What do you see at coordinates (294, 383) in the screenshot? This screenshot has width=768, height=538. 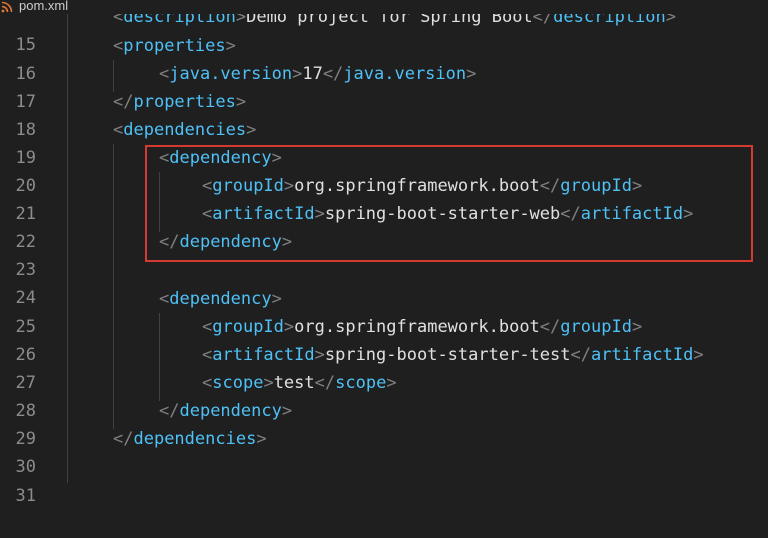 I see `tag-text: test` at bounding box center [294, 383].